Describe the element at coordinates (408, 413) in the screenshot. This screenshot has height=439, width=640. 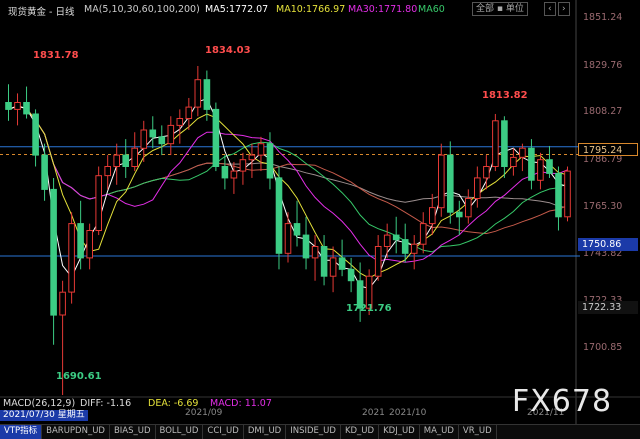
I see `x-axis-label: 2021/10` at that location.